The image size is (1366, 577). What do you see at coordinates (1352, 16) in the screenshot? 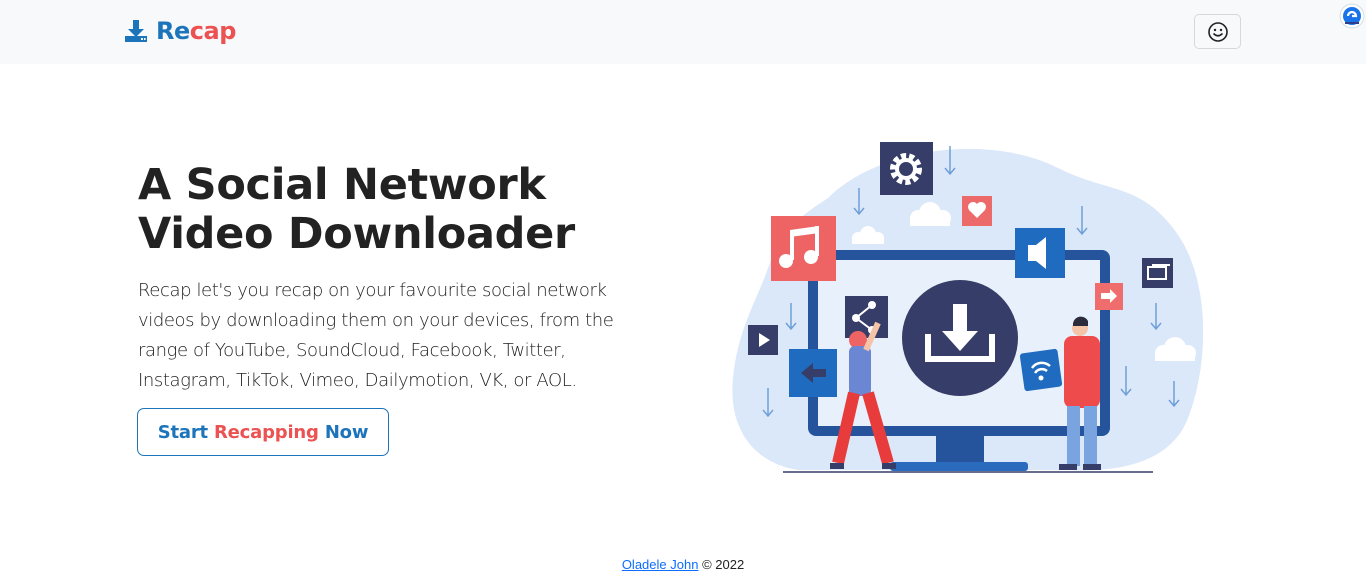
I see `browser-extension-icon` at bounding box center [1352, 16].